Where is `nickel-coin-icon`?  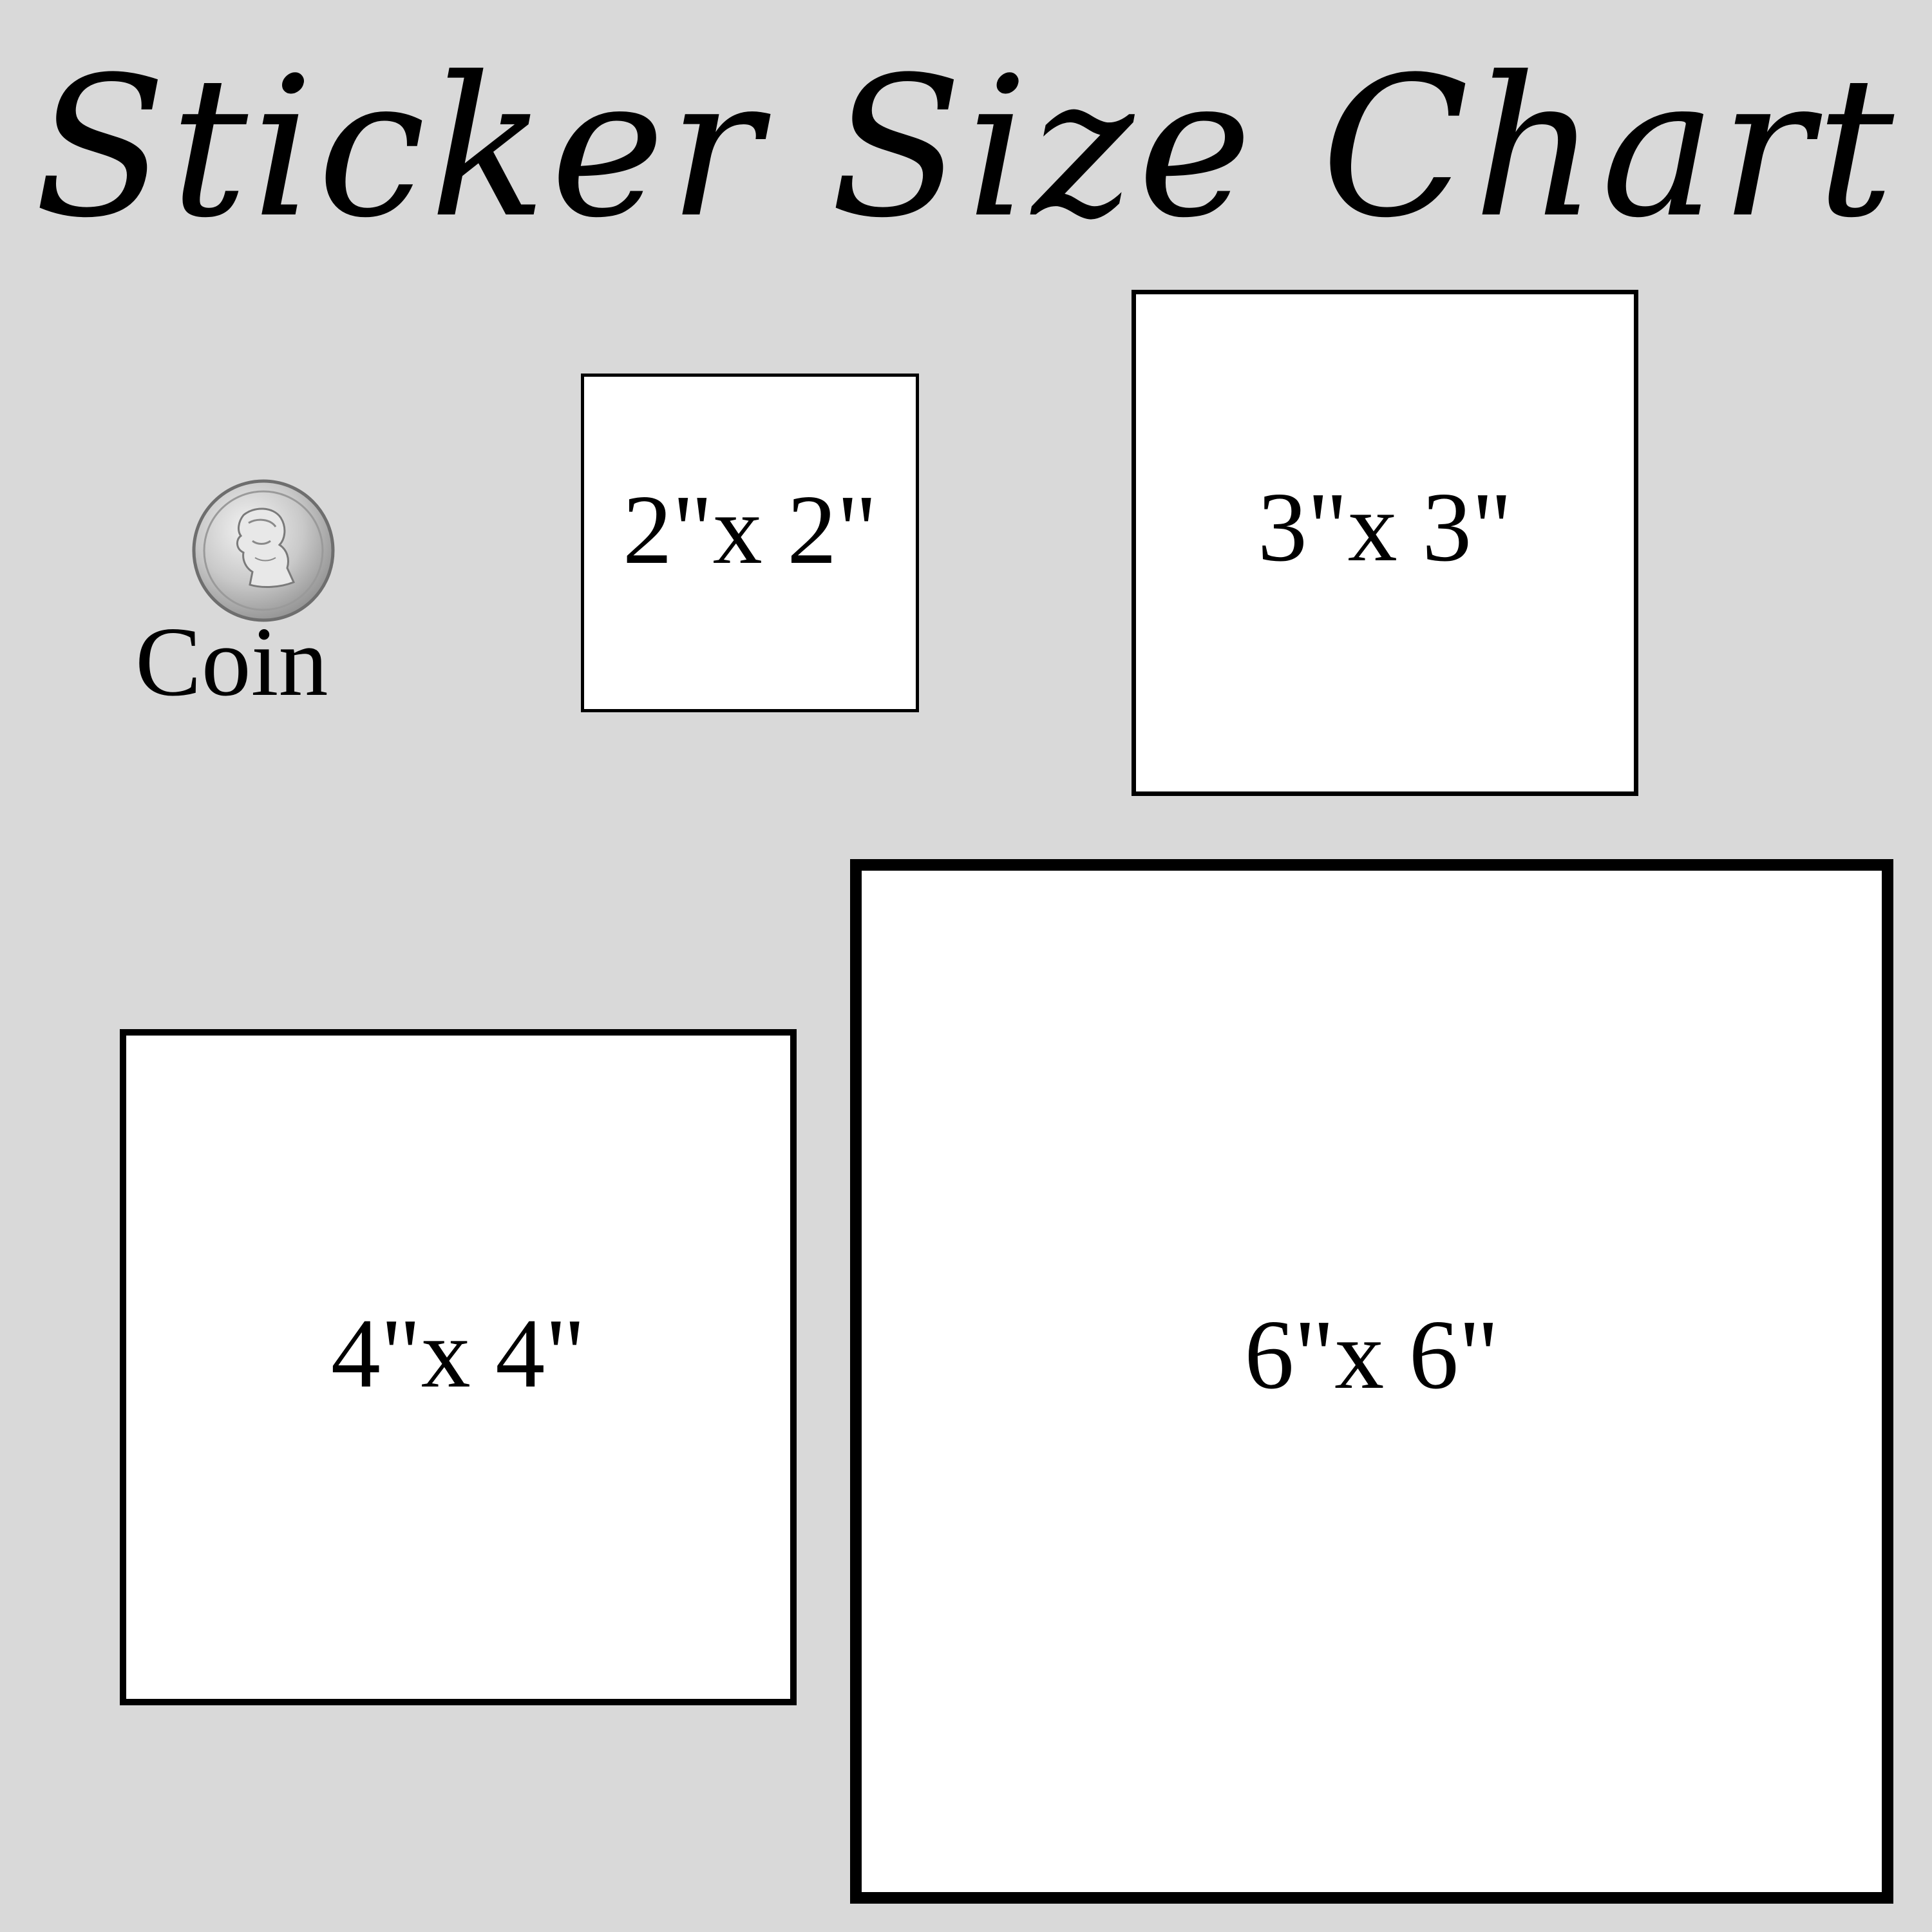
nickel-coin-icon is located at coordinates (263, 550).